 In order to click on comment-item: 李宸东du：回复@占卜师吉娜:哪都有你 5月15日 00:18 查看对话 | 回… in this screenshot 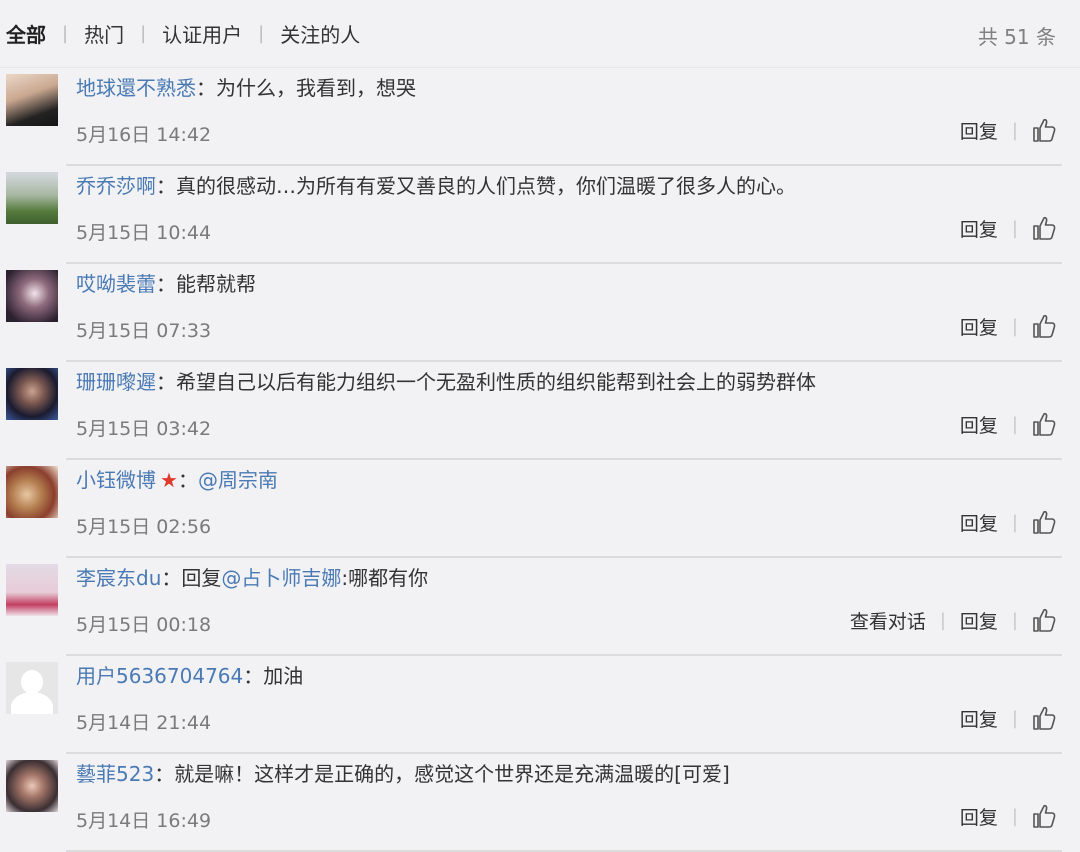, I will do `click(540, 607)`.